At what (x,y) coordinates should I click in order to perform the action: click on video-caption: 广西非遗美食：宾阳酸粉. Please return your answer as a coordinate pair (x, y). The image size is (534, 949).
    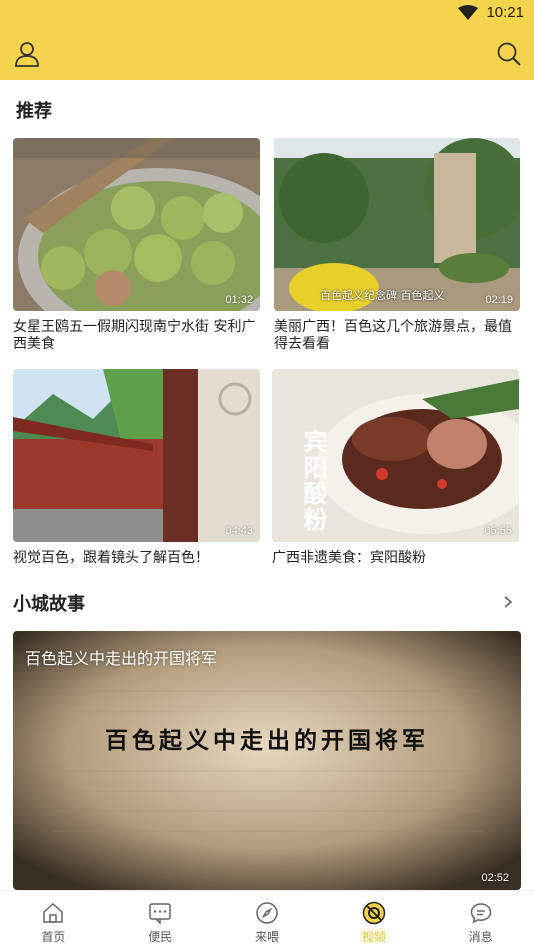
    Looking at the image, I should click on (395, 558).